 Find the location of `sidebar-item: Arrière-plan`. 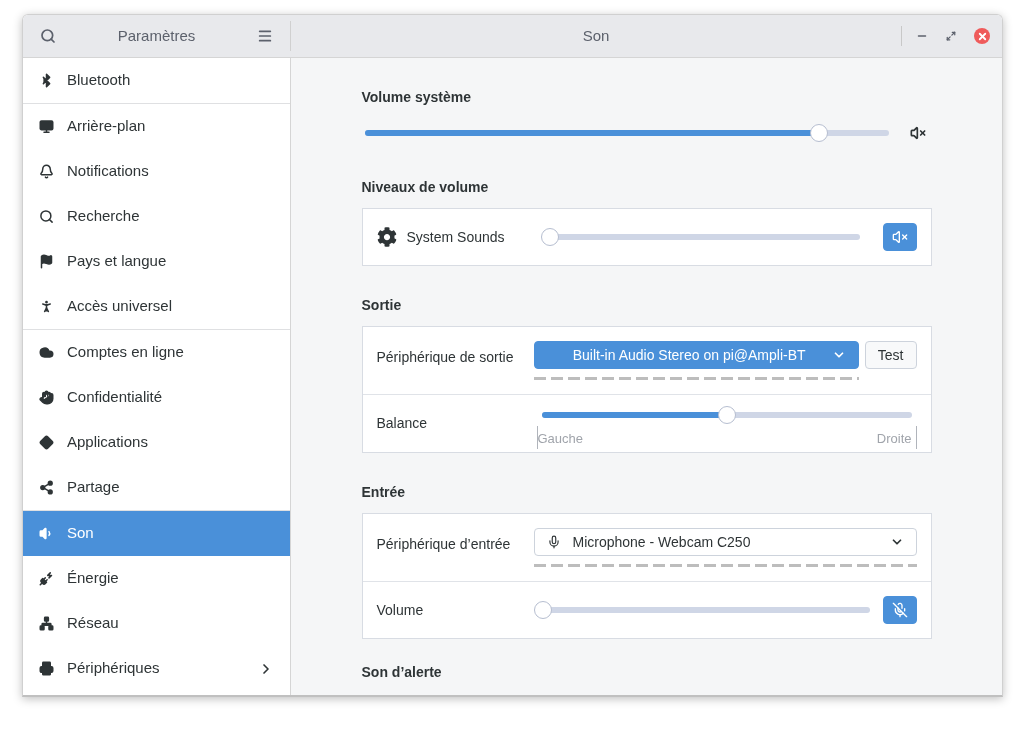

sidebar-item: Arrière-plan is located at coordinates (156, 126).